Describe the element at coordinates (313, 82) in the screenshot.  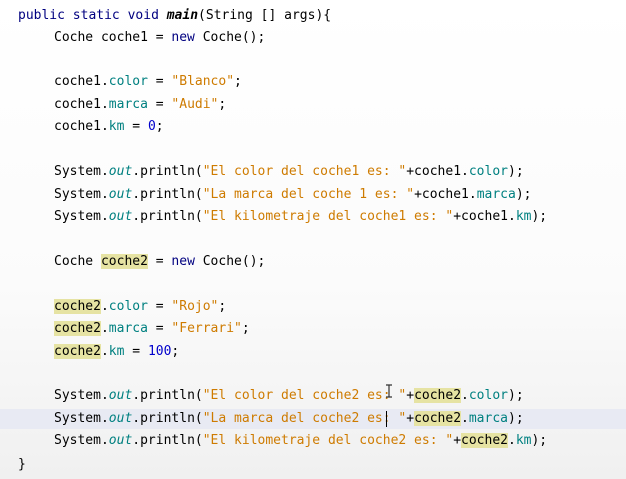
I see `code-line: coche1.color = "Blanco";` at that location.